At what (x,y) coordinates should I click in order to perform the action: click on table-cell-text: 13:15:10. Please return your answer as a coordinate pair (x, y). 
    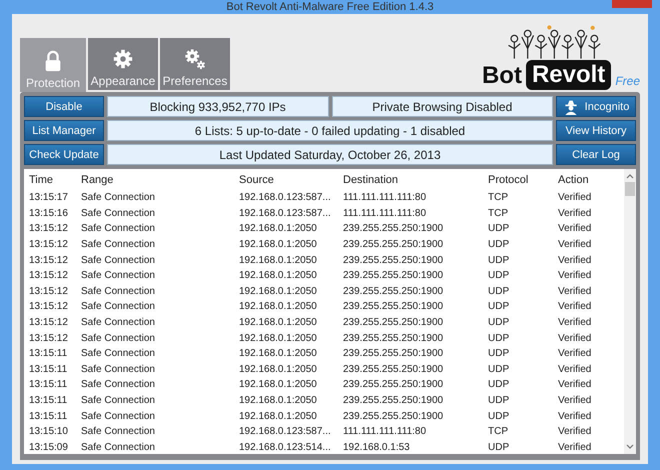
    Looking at the image, I should click on (49, 432).